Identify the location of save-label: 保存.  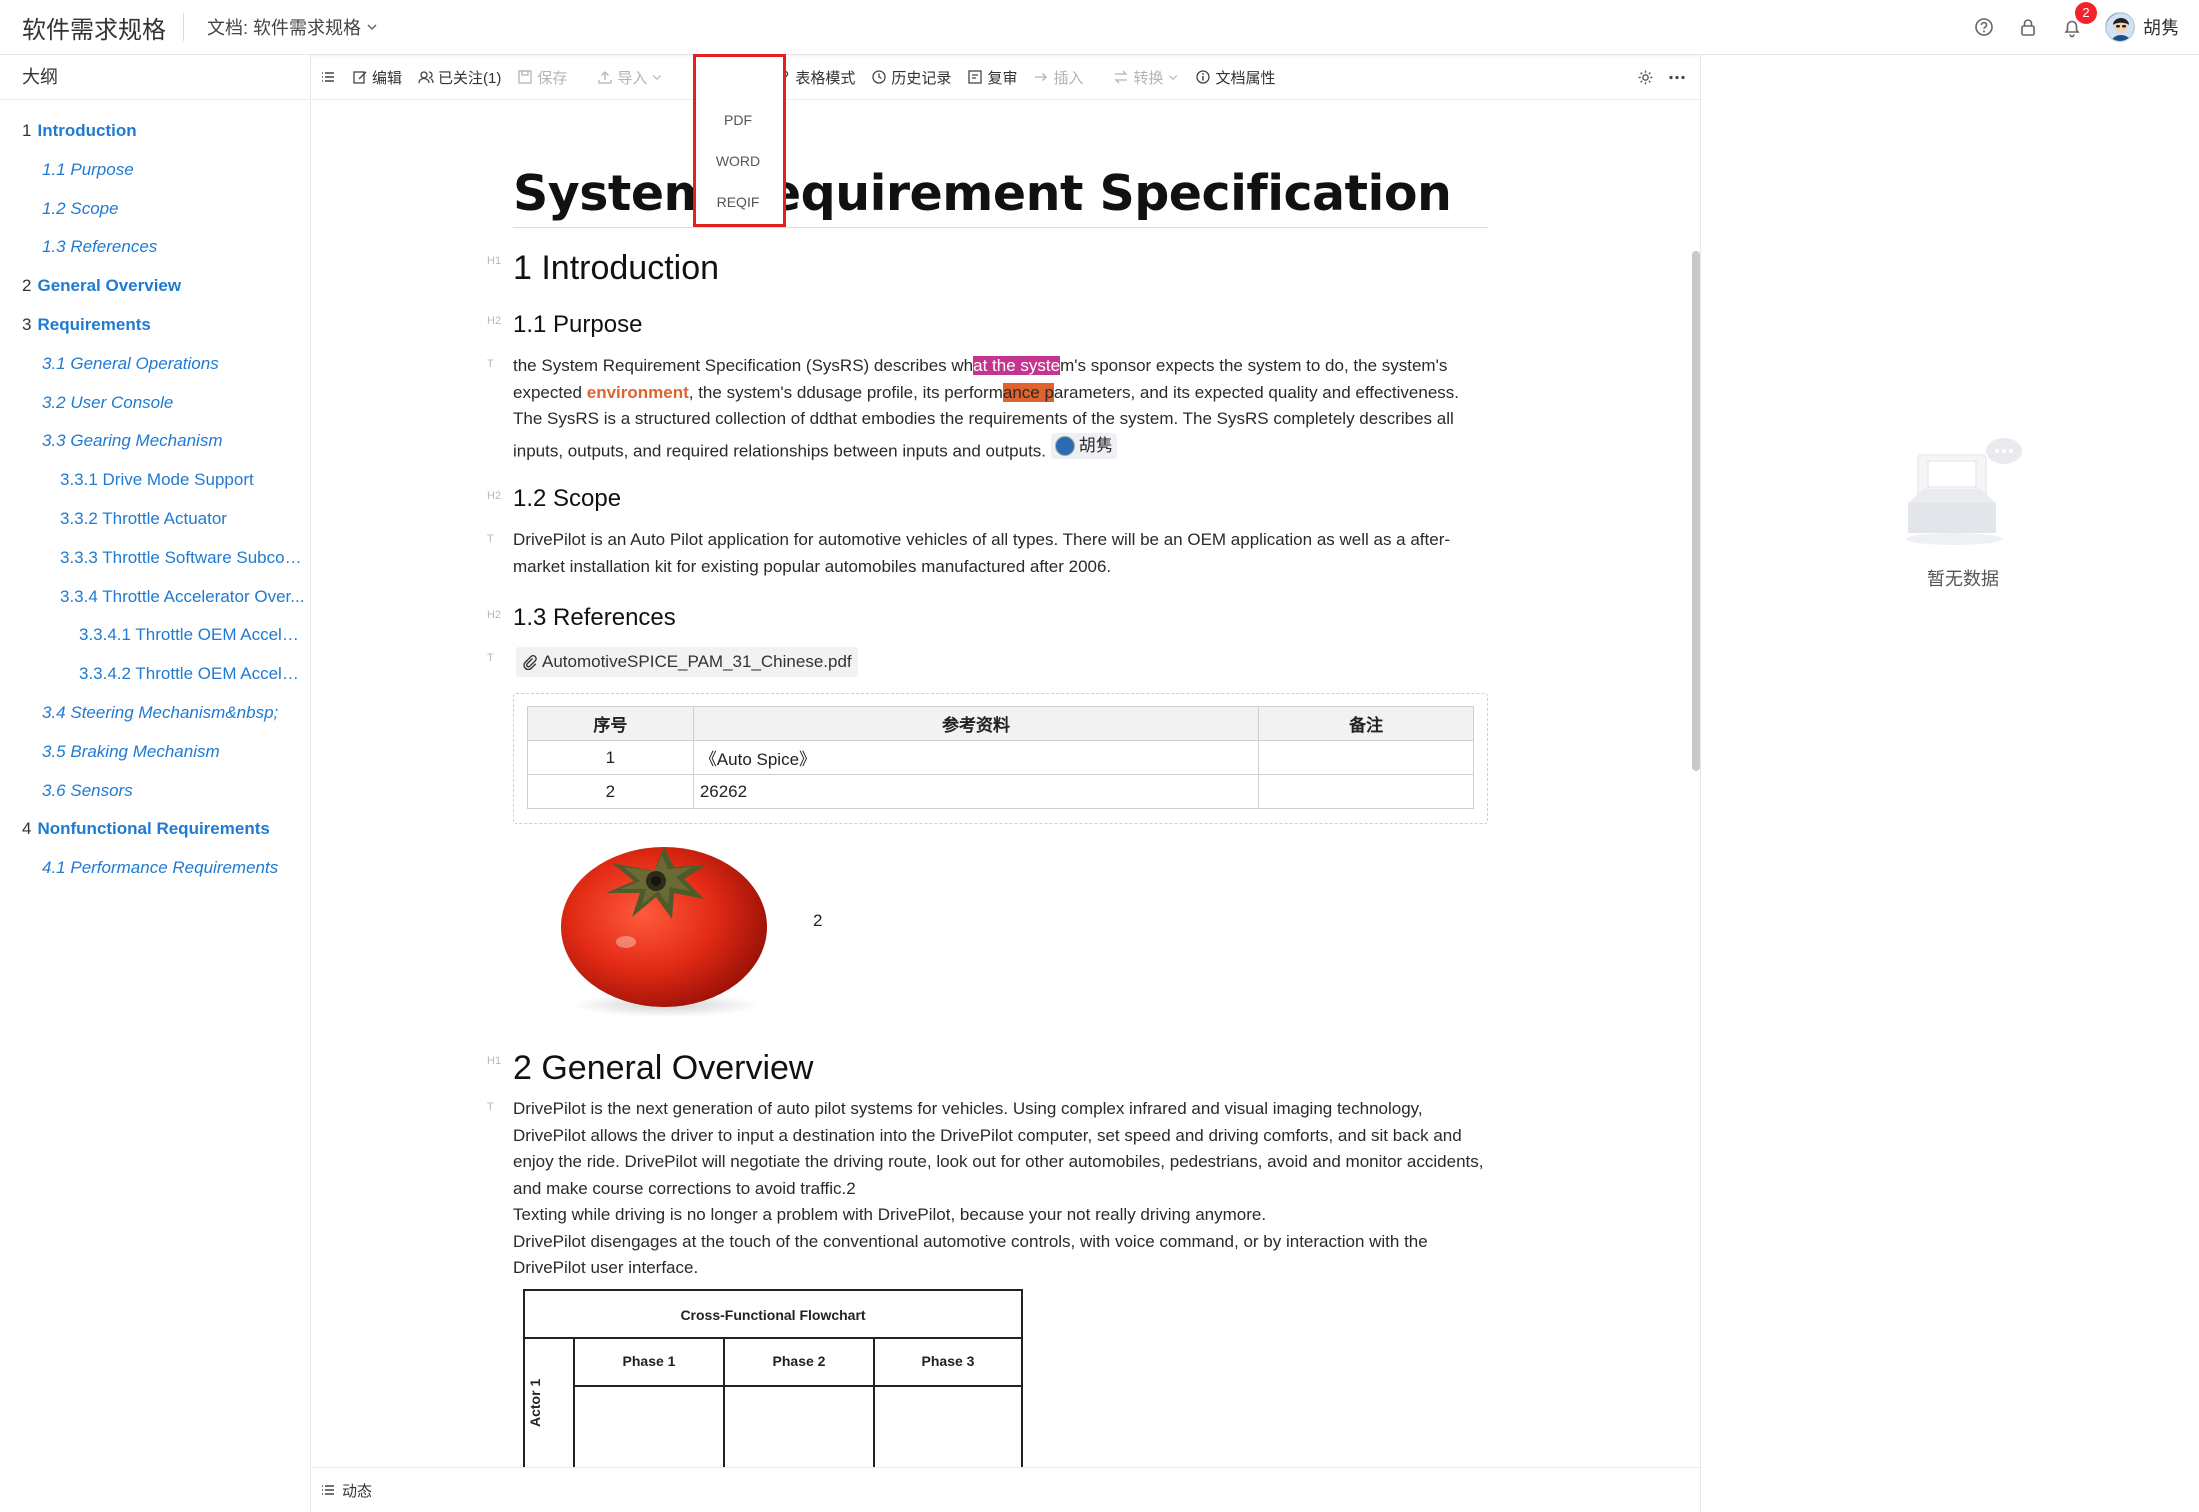
(552, 78).